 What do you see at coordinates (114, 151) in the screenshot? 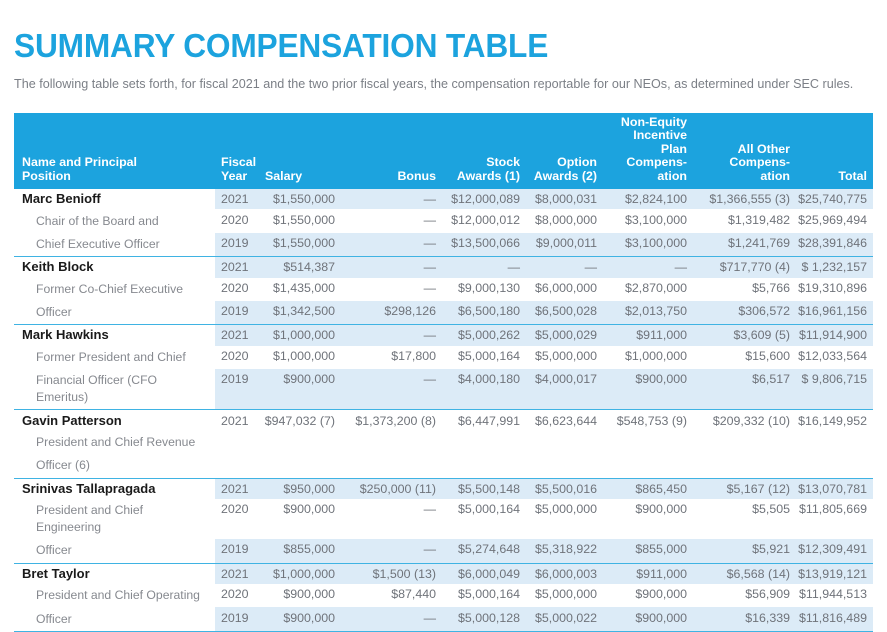
I see `column-header-name: Name and Principal Position` at bounding box center [114, 151].